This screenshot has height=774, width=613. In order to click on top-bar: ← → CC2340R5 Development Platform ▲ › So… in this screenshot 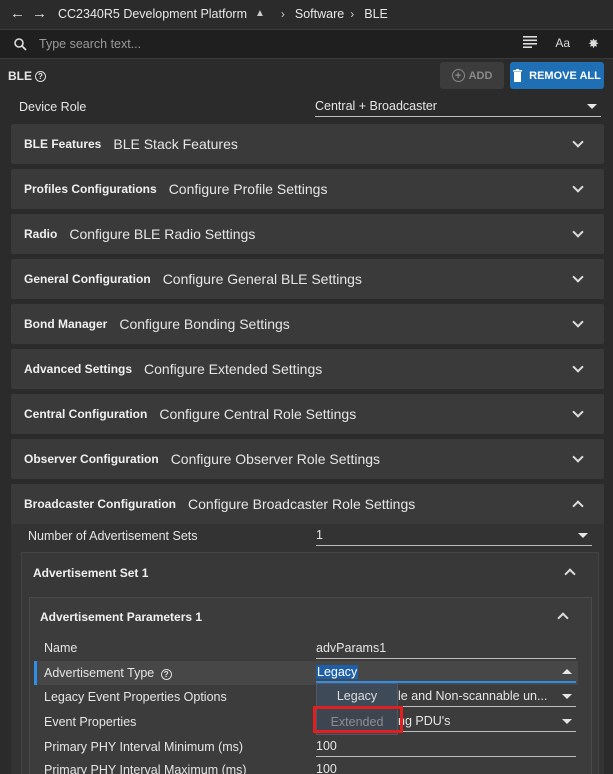, I will do `click(306, 13)`.